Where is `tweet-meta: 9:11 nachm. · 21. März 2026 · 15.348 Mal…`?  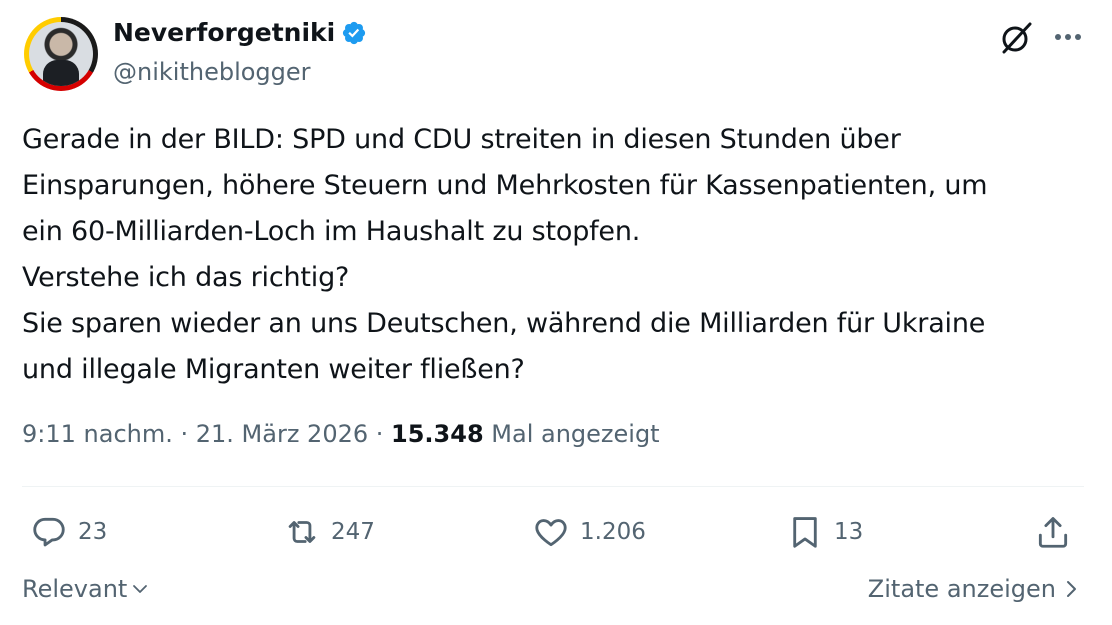
tweet-meta: 9:11 nachm. · 21. März 2026 · 15.348 Mal… is located at coordinates (341, 434).